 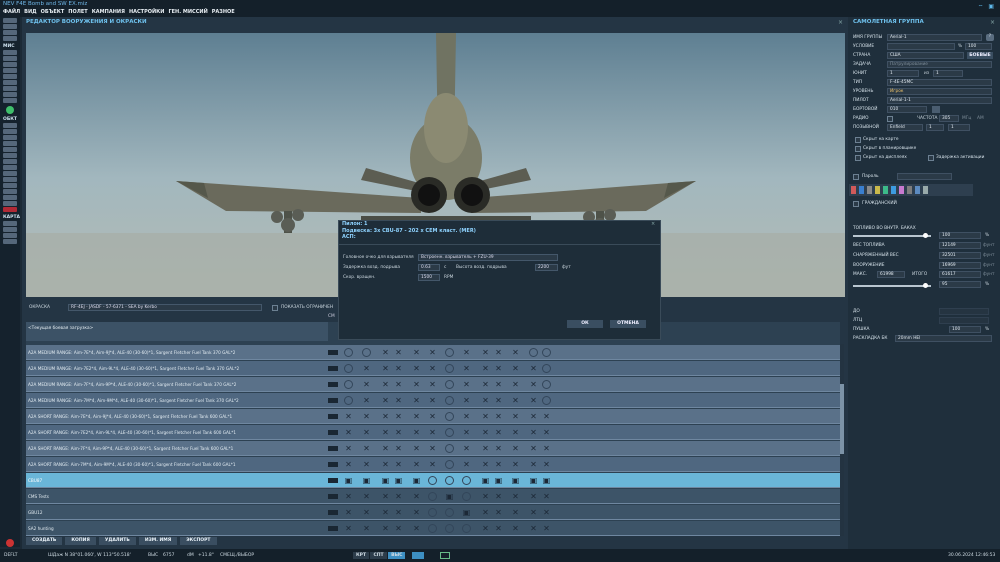 I want to click on menu-flight: ПОЛЕТ, so click(x=77, y=12).